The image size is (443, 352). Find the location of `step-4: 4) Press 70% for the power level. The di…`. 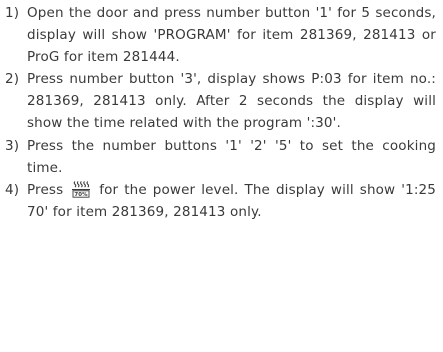

step-4: 4) Press 70% for the power level. The di… is located at coordinates (218, 201).